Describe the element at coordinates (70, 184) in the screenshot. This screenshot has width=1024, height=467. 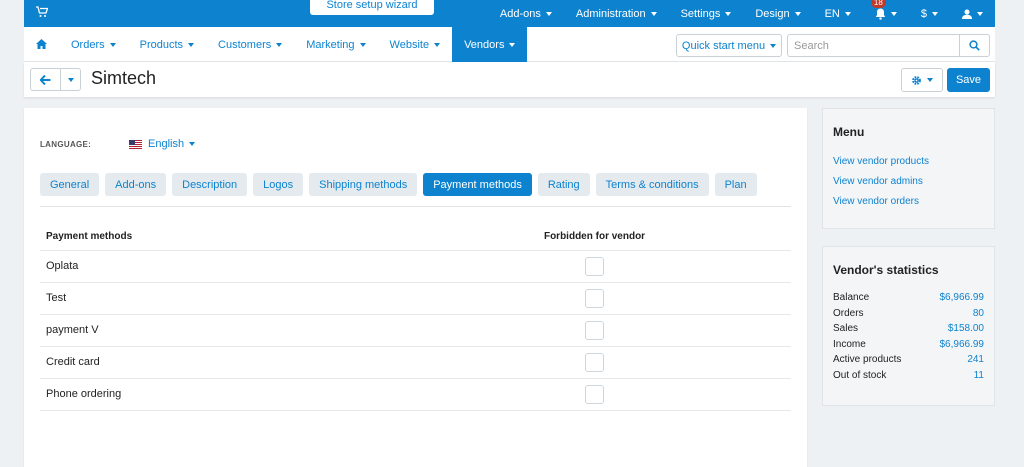
I see `tab-general: General` at that location.